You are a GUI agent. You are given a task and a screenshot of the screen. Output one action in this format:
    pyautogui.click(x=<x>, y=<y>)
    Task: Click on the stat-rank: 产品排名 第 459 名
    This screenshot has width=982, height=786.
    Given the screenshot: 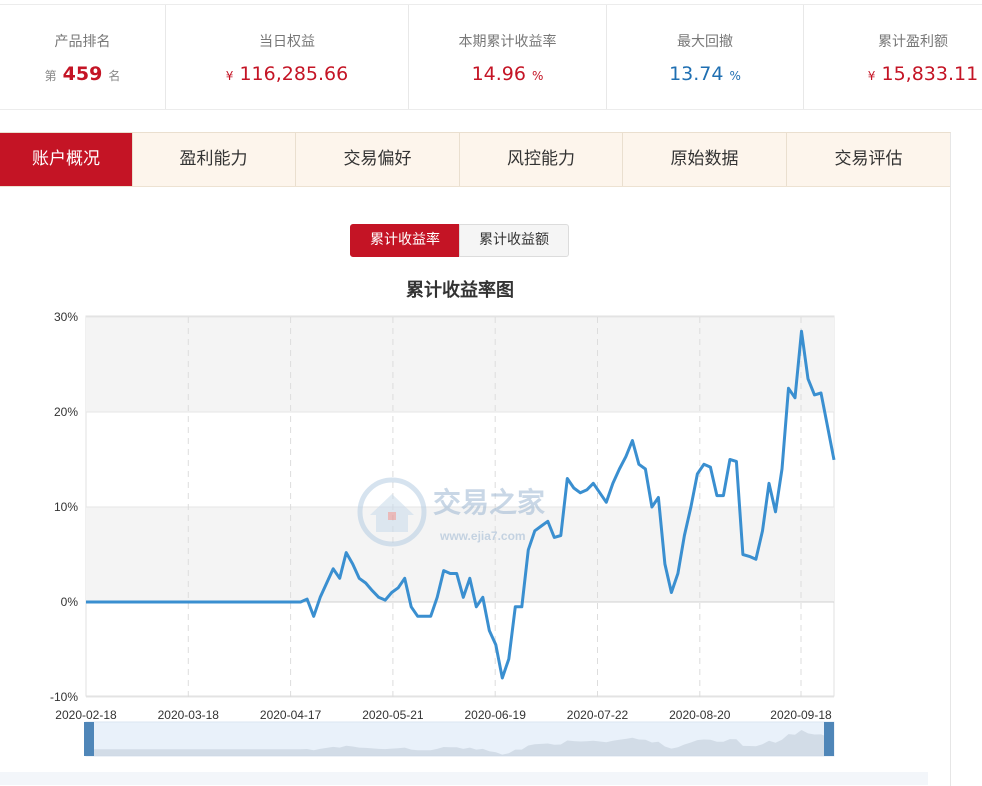 What is the action you would take?
    pyautogui.click(x=83, y=57)
    